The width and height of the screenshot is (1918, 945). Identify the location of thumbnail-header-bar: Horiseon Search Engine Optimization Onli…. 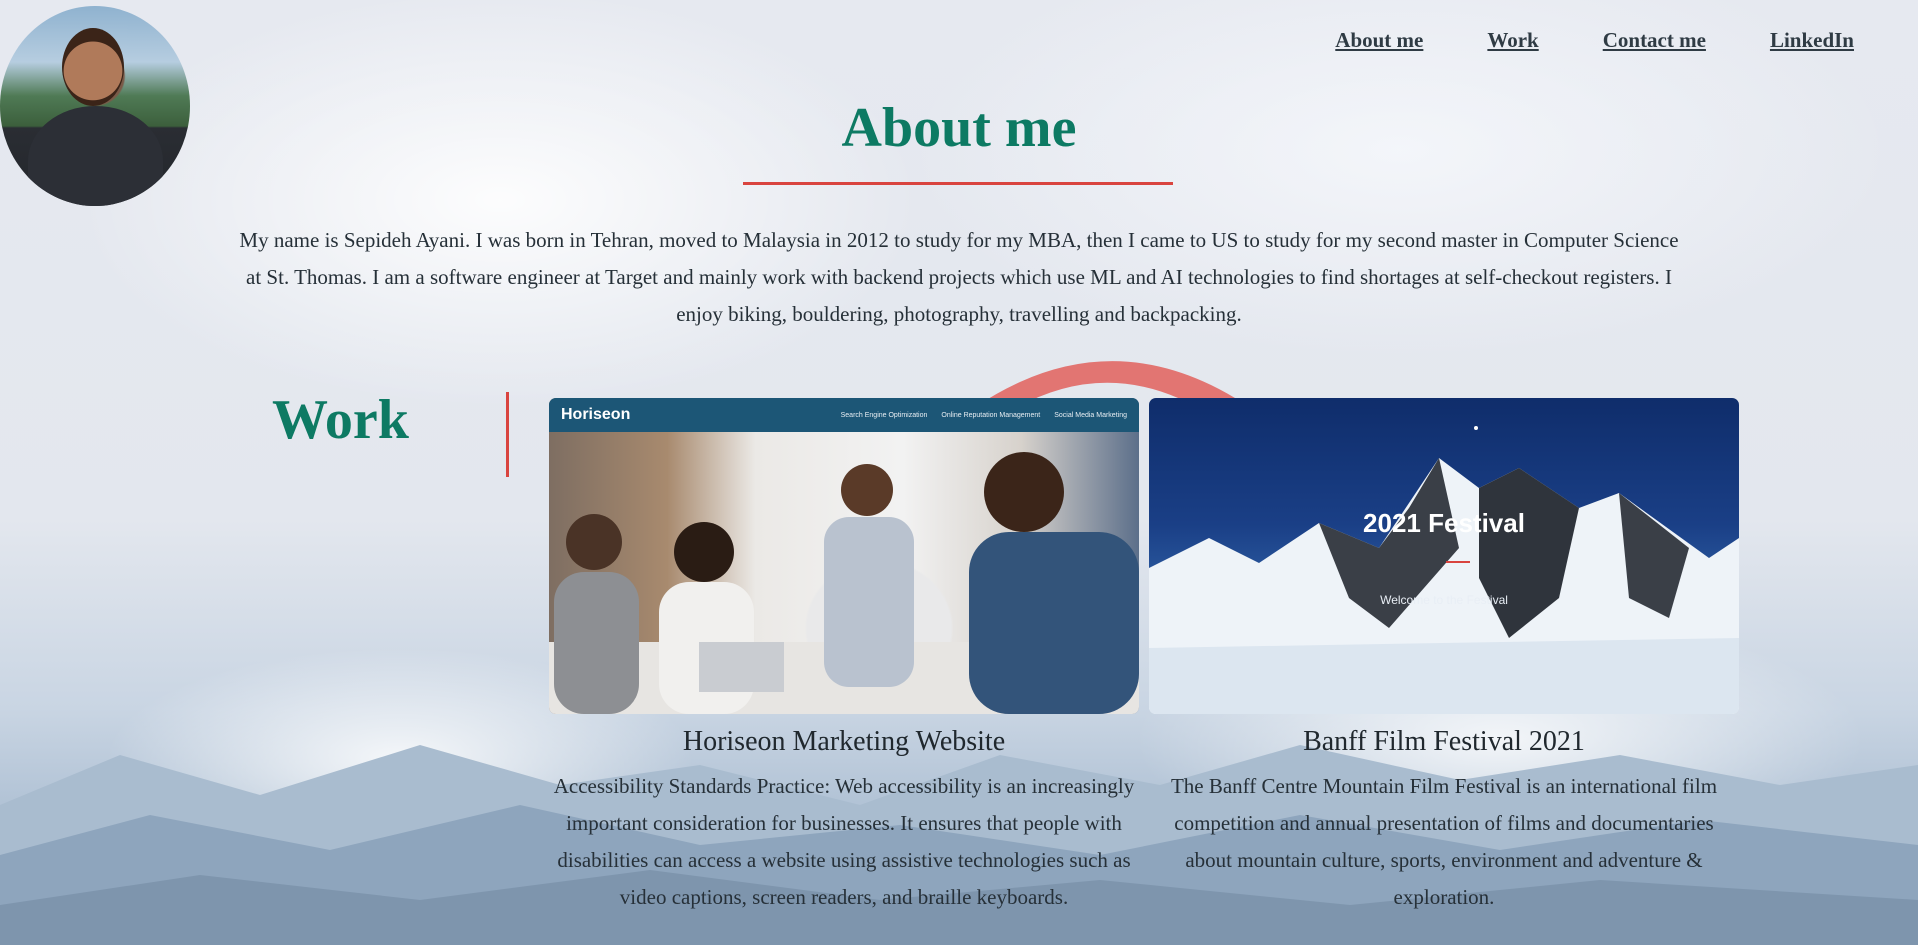
(844, 415).